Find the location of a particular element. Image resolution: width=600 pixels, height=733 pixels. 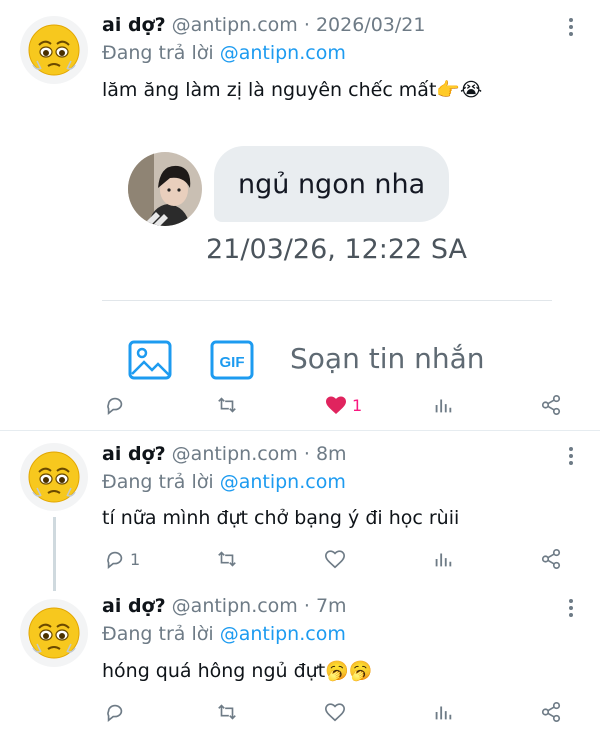

gif-icon: GIF is located at coordinates (232, 362).